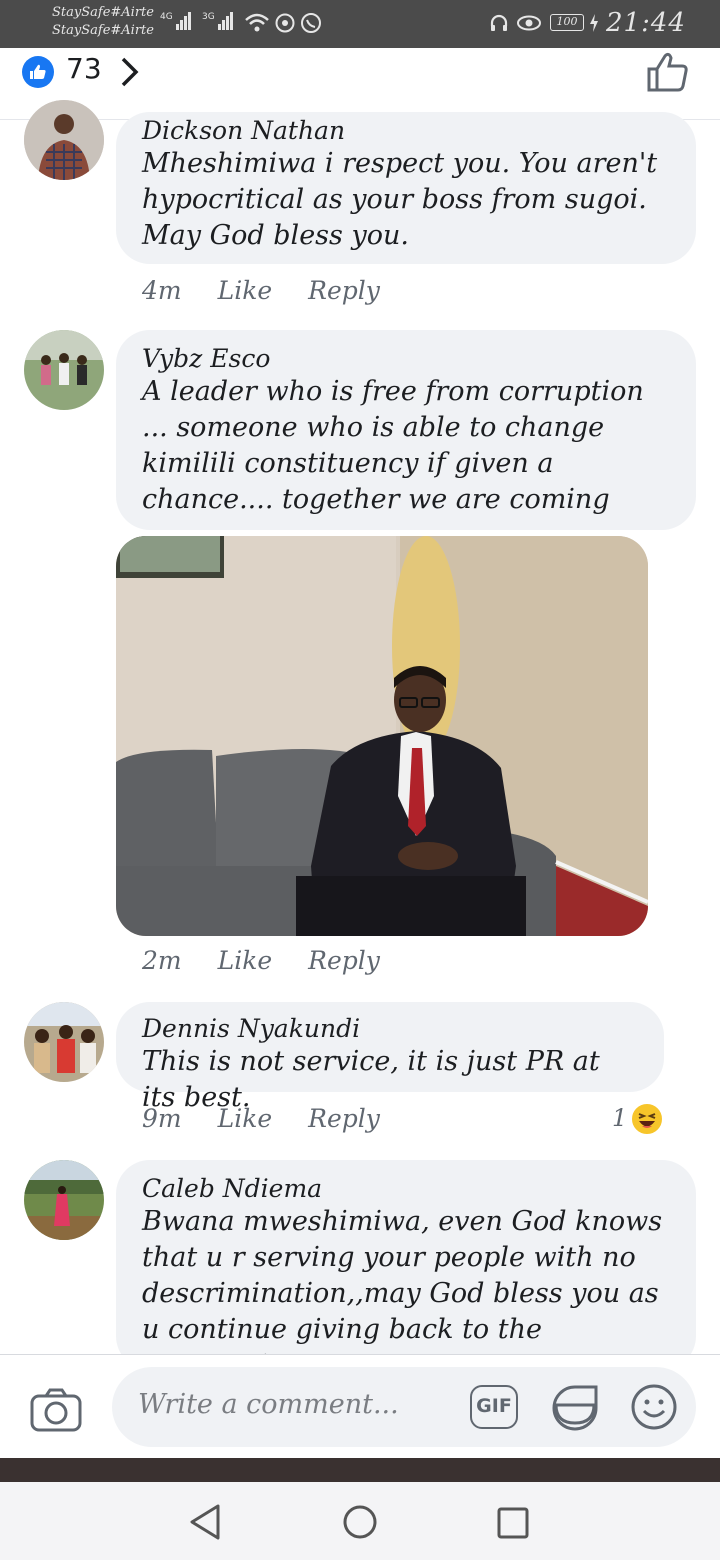  What do you see at coordinates (279, 290) in the screenshot?
I see `comment-actions: 4m Like Reply` at bounding box center [279, 290].